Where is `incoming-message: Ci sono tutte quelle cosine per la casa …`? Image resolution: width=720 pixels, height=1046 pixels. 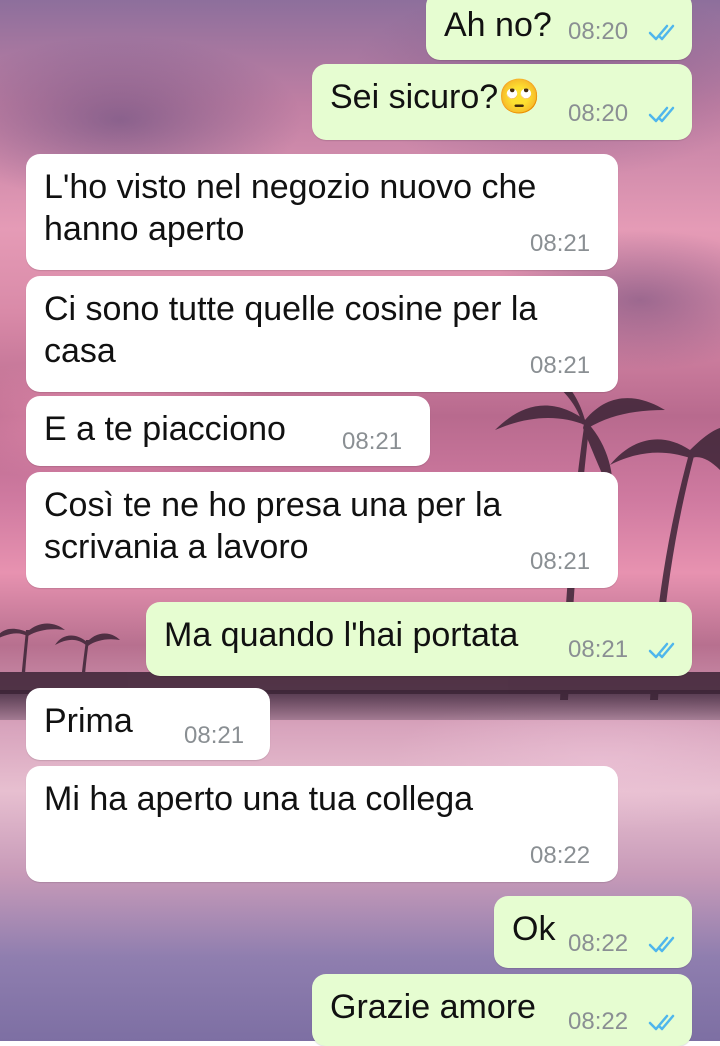 incoming-message: Ci sono tutte quelle cosine per la casa … is located at coordinates (322, 334).